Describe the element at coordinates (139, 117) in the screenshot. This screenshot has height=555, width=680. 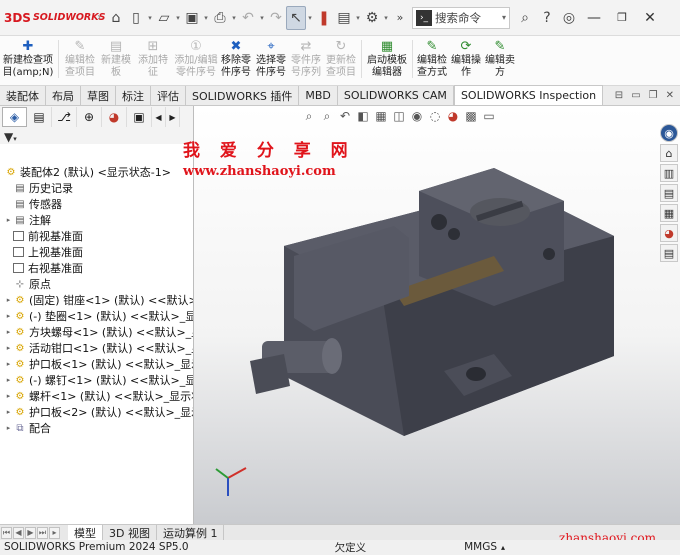
I see `cam-tab-icon: ▣` at that location.